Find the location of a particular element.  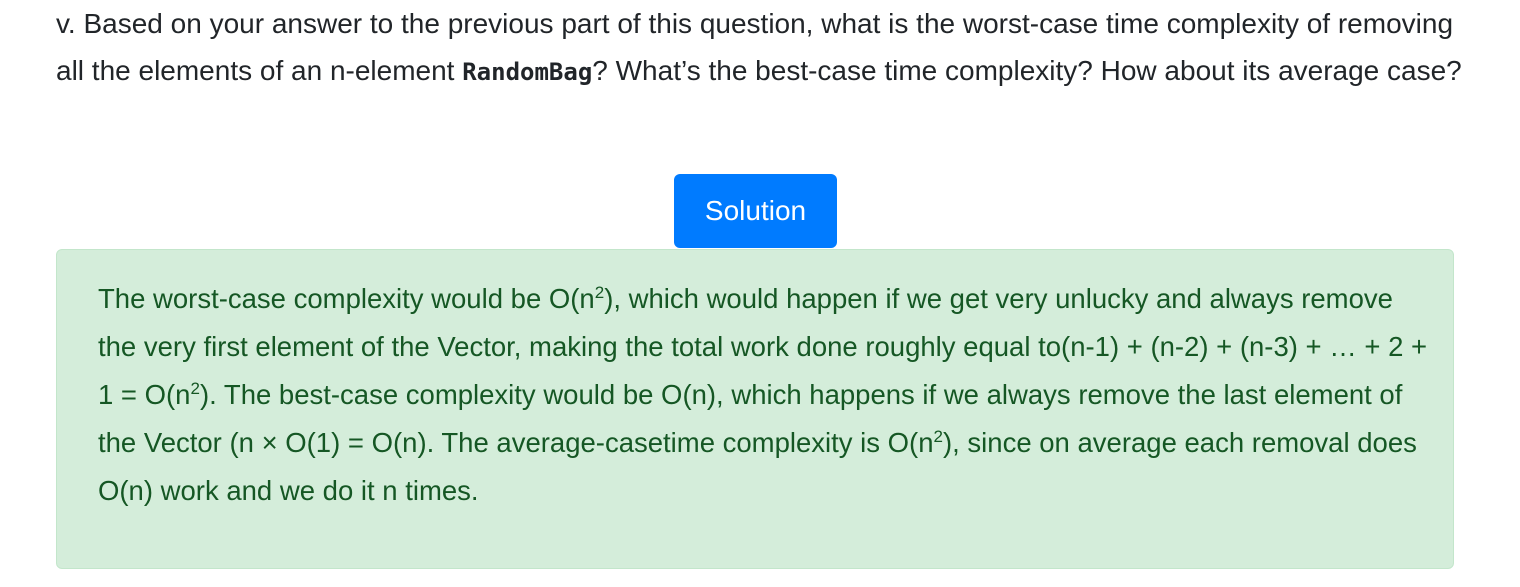

solution-part-1: The worst-case complexity would be O(n is located at coordinates (346, 298).